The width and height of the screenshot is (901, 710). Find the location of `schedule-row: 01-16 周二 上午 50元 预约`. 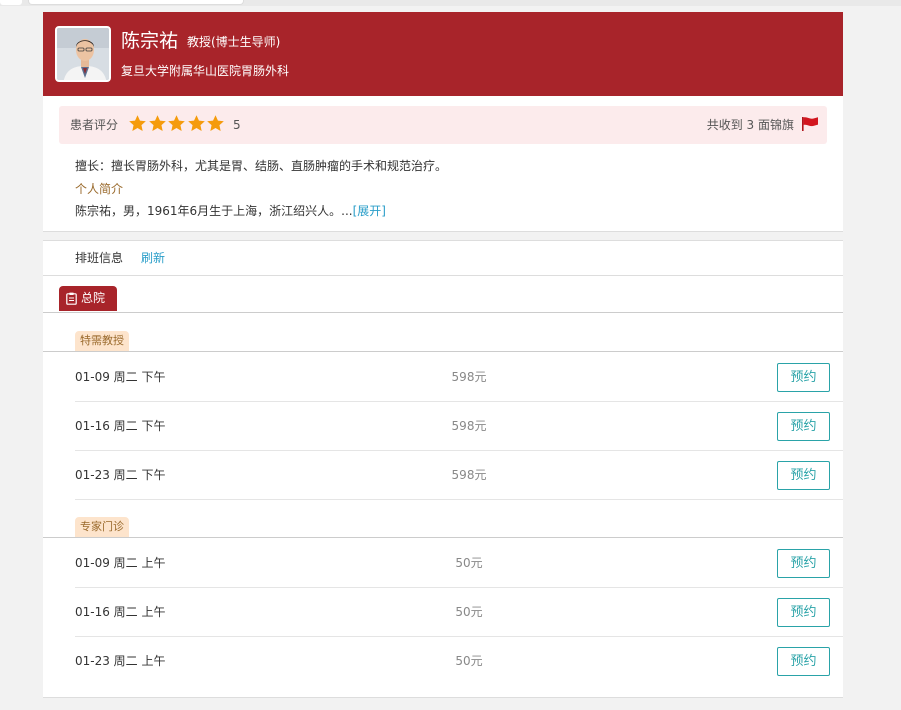

schedule-row: 01-16 周二 上午 50元 预约 is located at coordinates (459, 612).